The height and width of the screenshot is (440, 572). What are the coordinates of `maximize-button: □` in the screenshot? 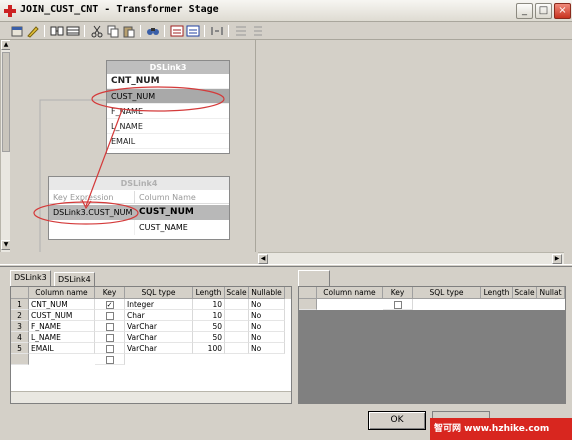 It's located at (543, 11).